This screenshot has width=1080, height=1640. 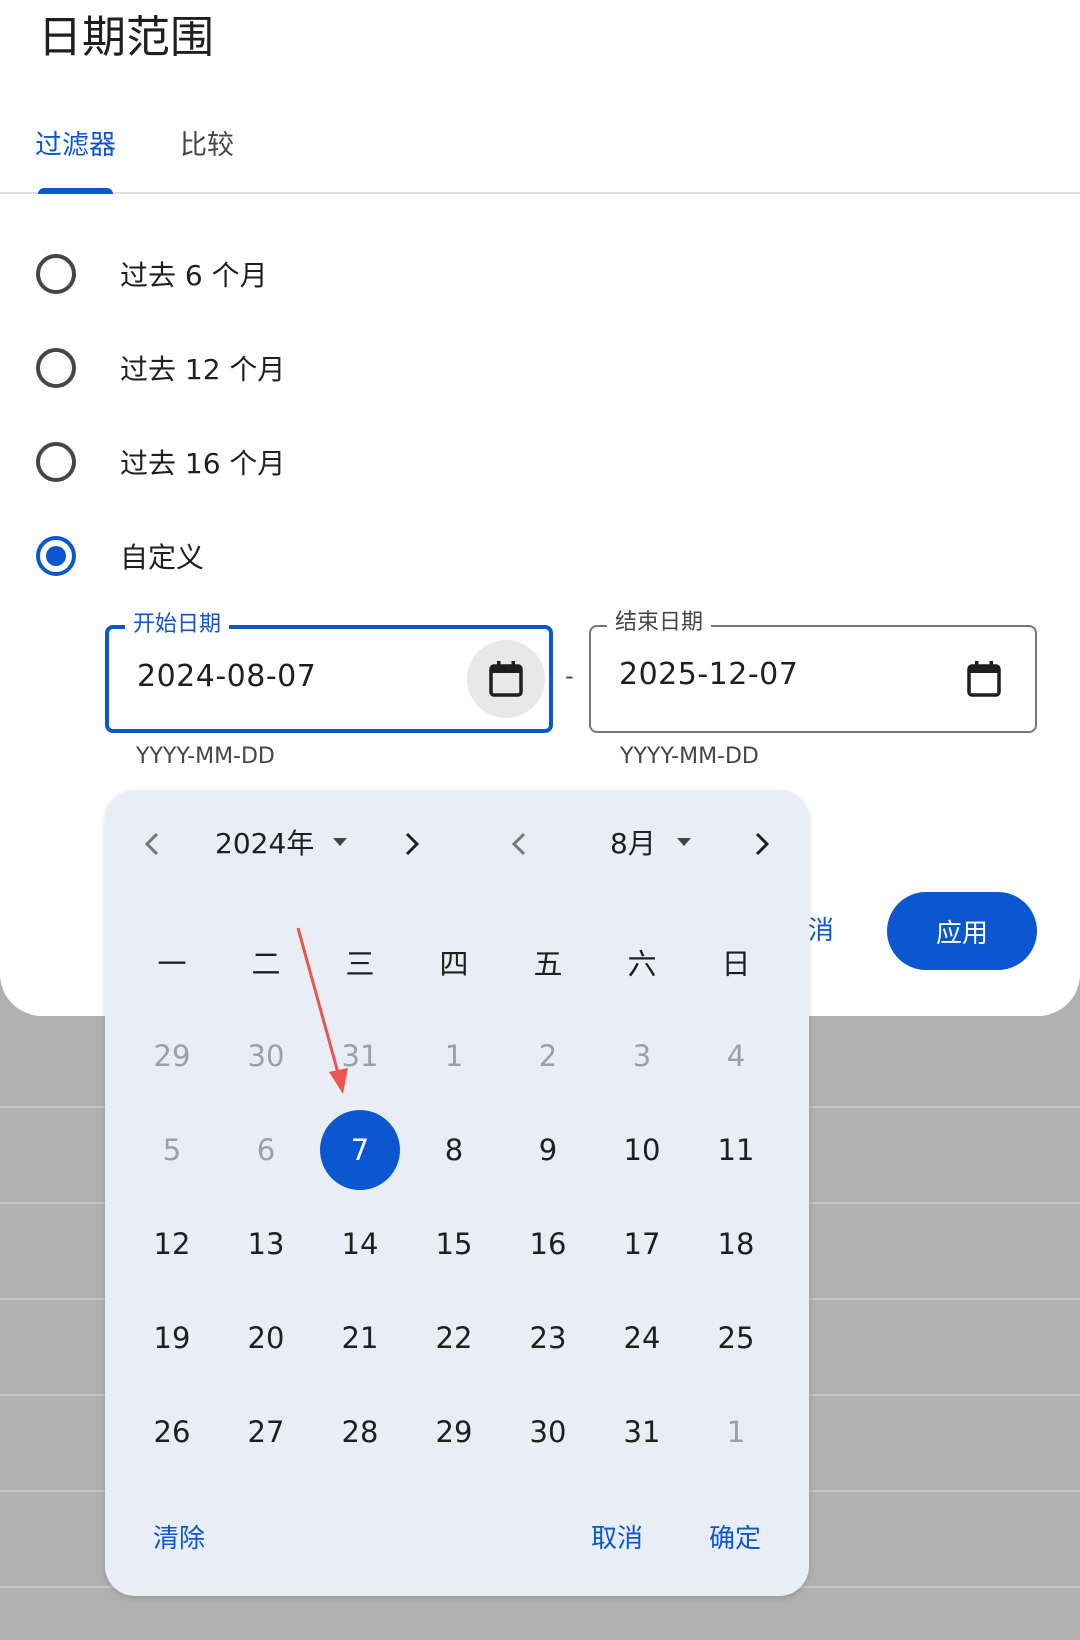 What do you see at coordinates (162, 557) in the screenshot?
I see `option-label: 自定义` at bounding box center [162, 557].